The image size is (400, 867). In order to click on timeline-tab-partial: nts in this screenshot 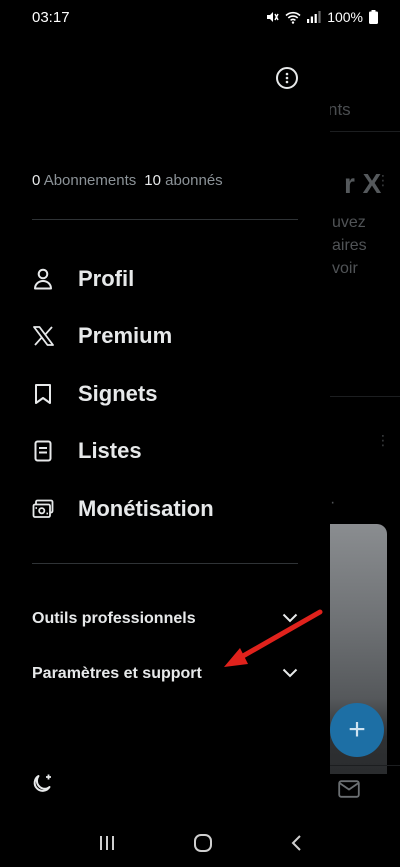, I will do `click(340, 109)`.